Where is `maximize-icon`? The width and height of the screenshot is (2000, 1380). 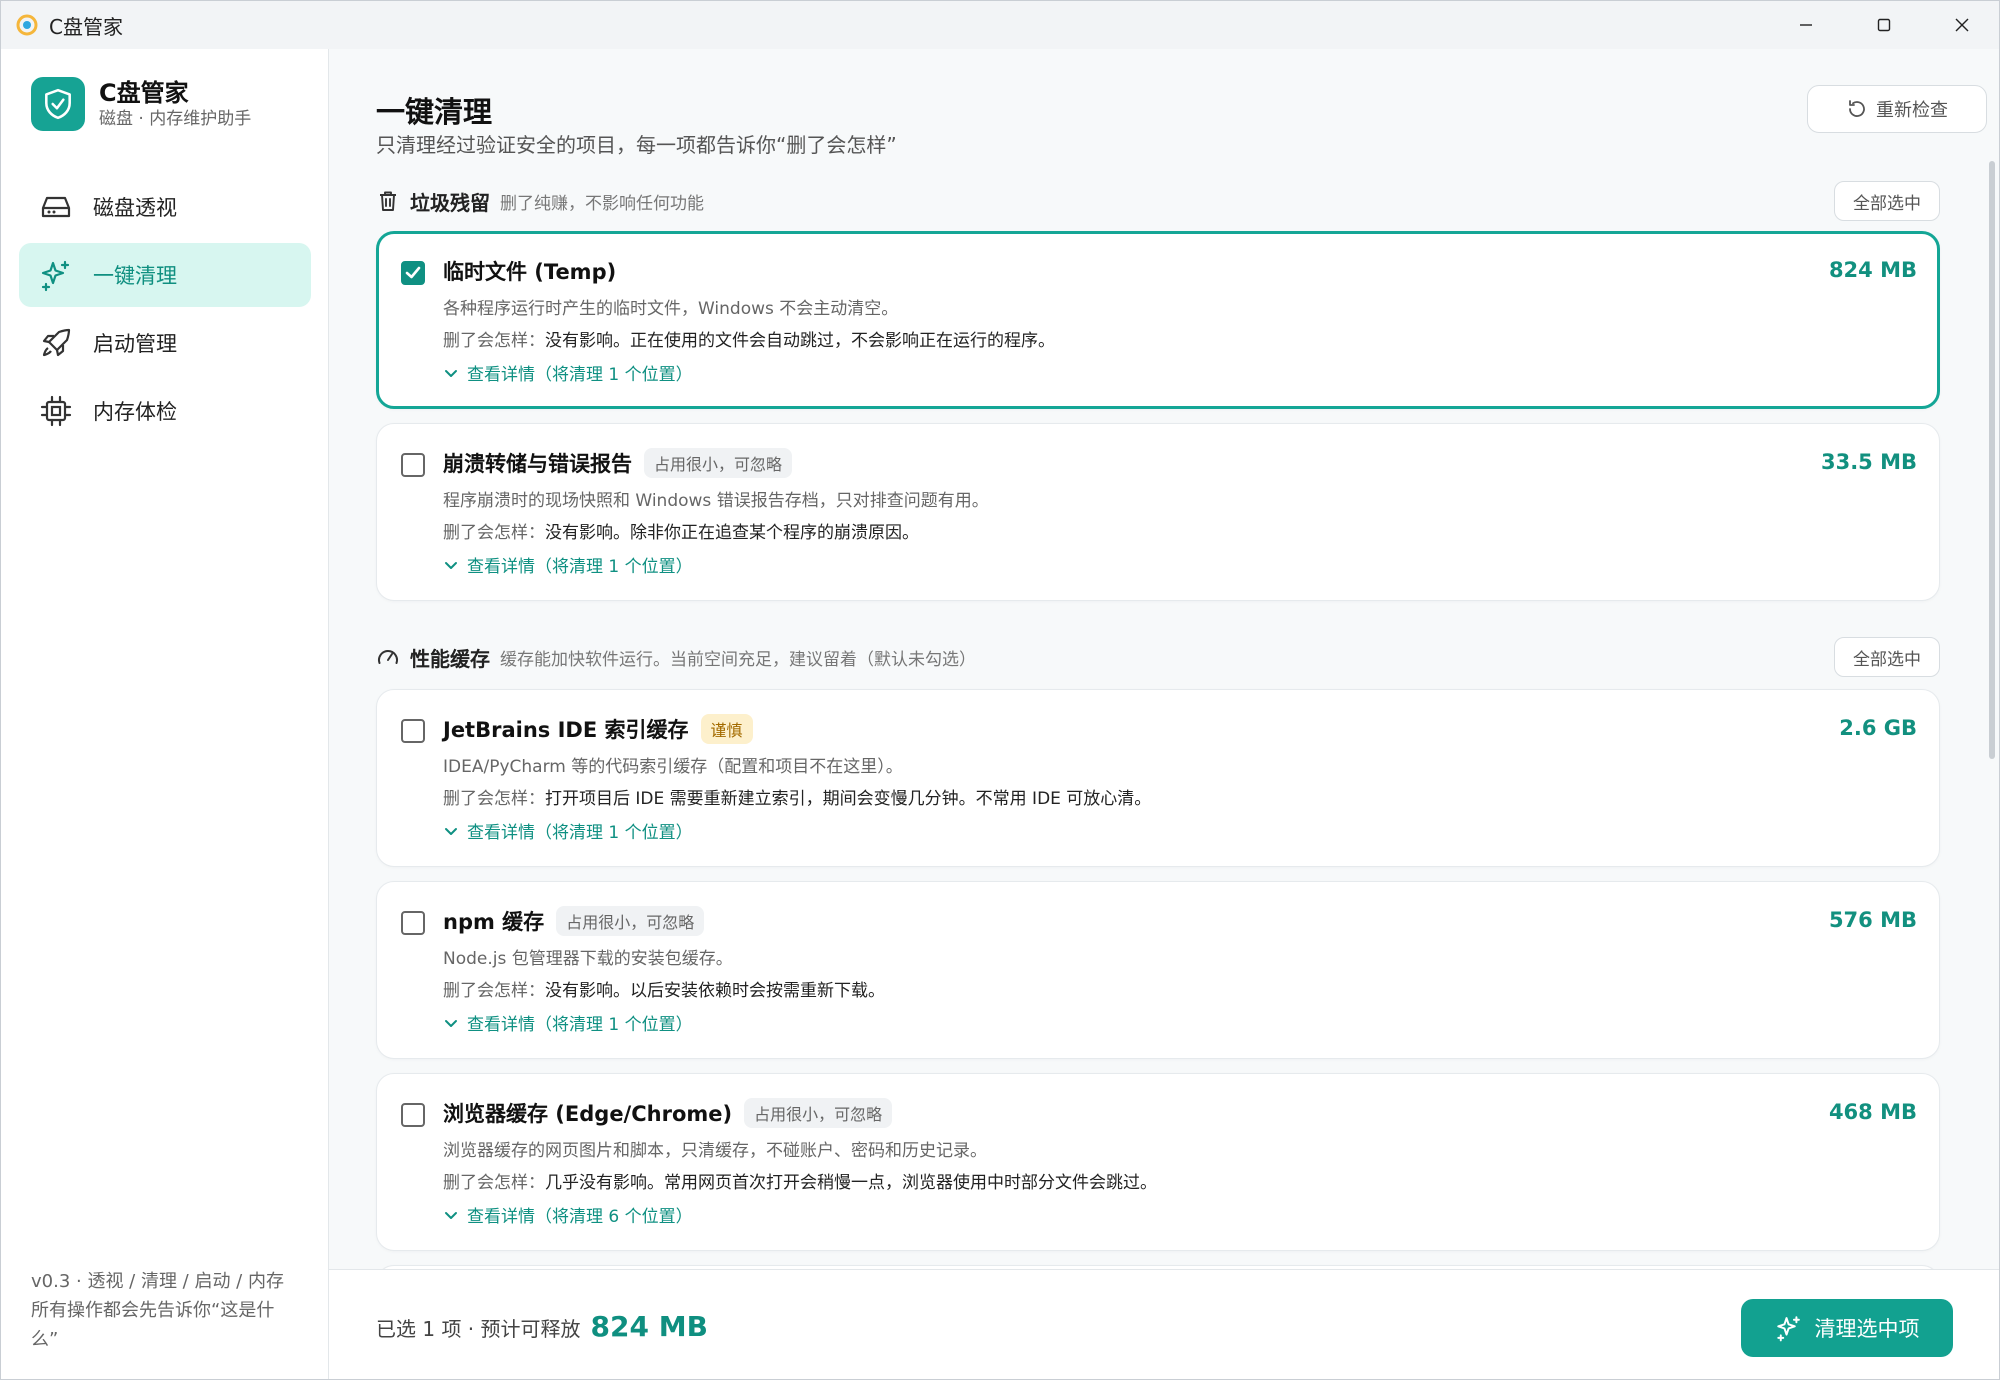 maximize-icon is located at coordinates (1884, 25).